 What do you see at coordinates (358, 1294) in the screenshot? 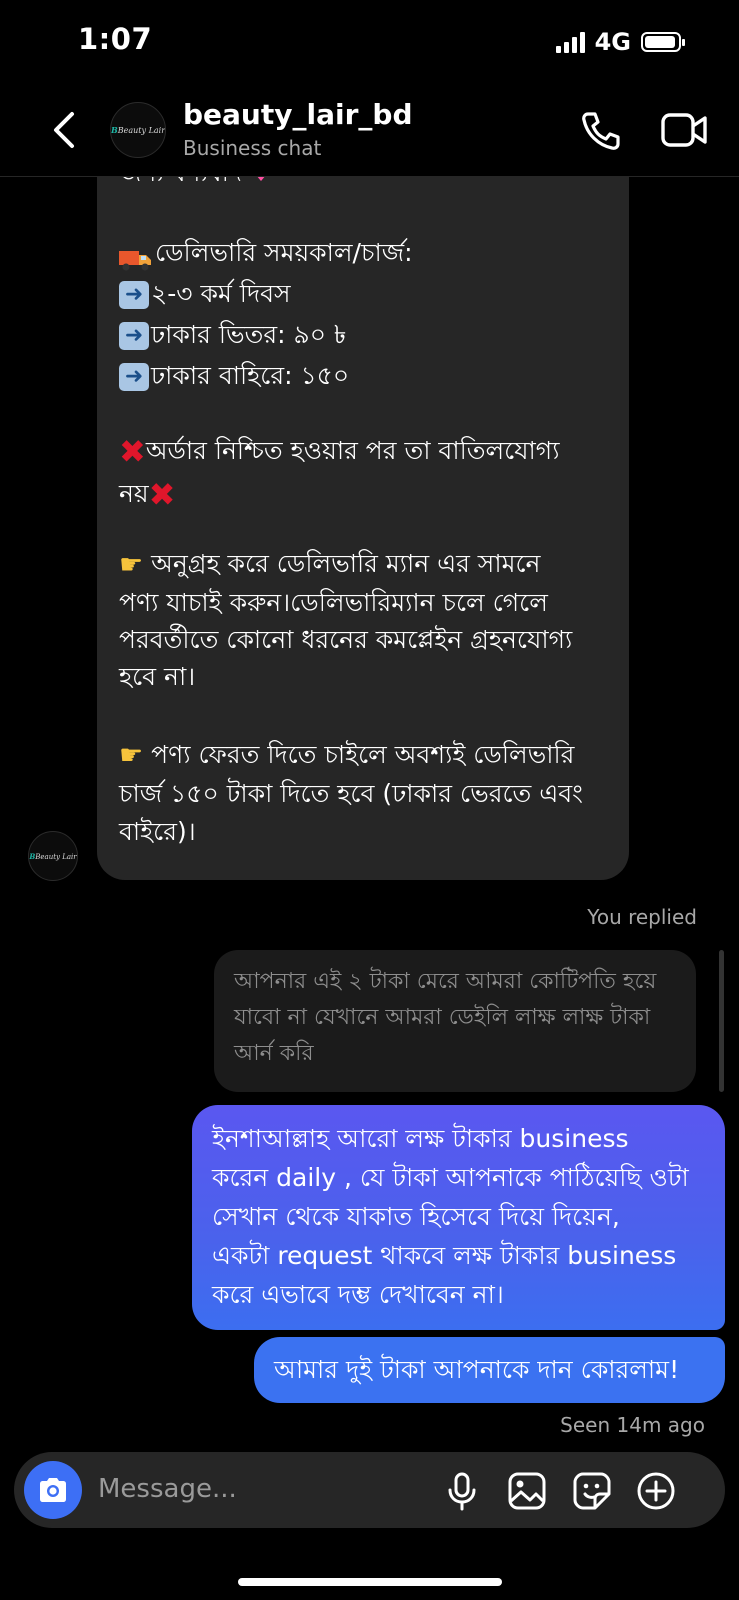
I see `message-line: করে এভাবে দম্ভ দেখাবেন না।` at bounding box center [358, 1294].